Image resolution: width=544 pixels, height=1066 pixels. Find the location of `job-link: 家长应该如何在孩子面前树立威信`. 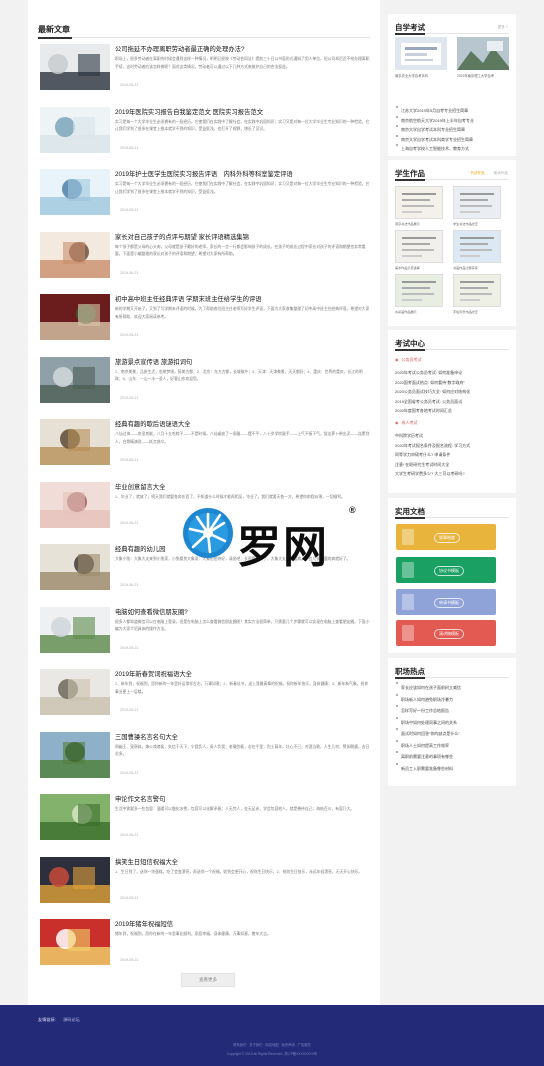

job-link: 家长应该如何在孩子面前树立威信 is located at coordinates (452, 688).